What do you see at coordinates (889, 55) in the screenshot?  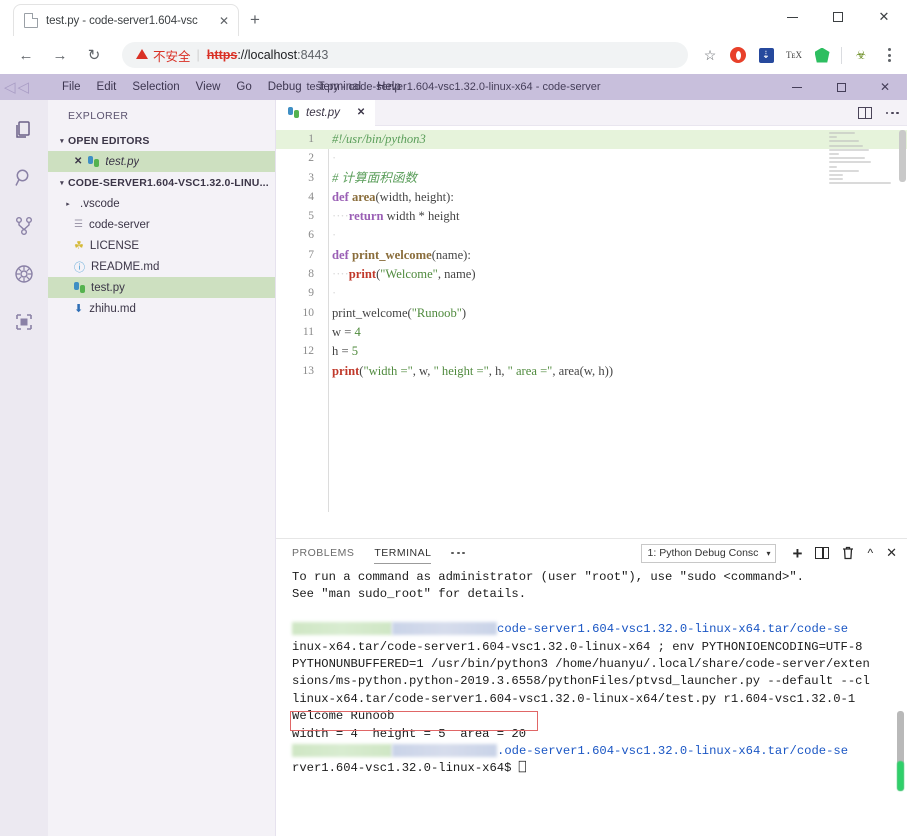 I see `chrome-menu-icon` at bounding box center [889, 55].